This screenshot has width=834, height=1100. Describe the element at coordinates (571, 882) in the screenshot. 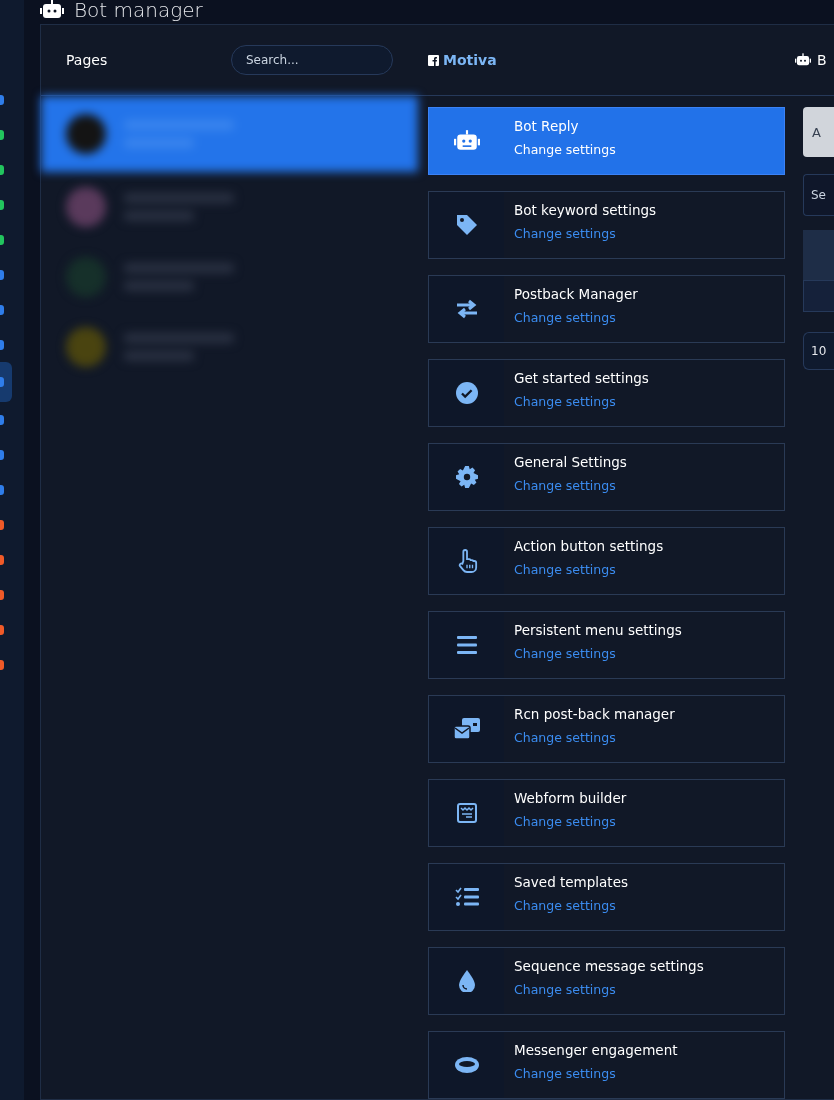

I see `menu-item-title: Saved templates` at that location.